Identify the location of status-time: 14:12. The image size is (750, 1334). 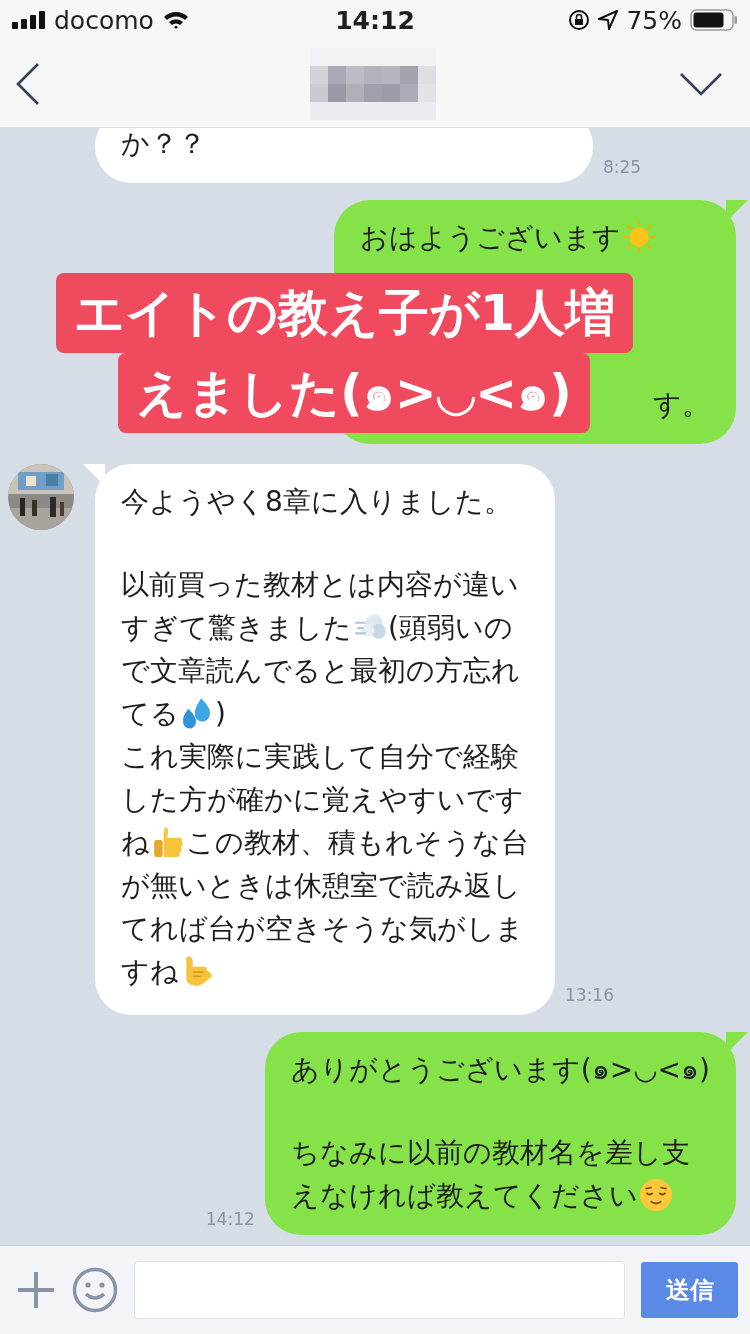
(375, 20).